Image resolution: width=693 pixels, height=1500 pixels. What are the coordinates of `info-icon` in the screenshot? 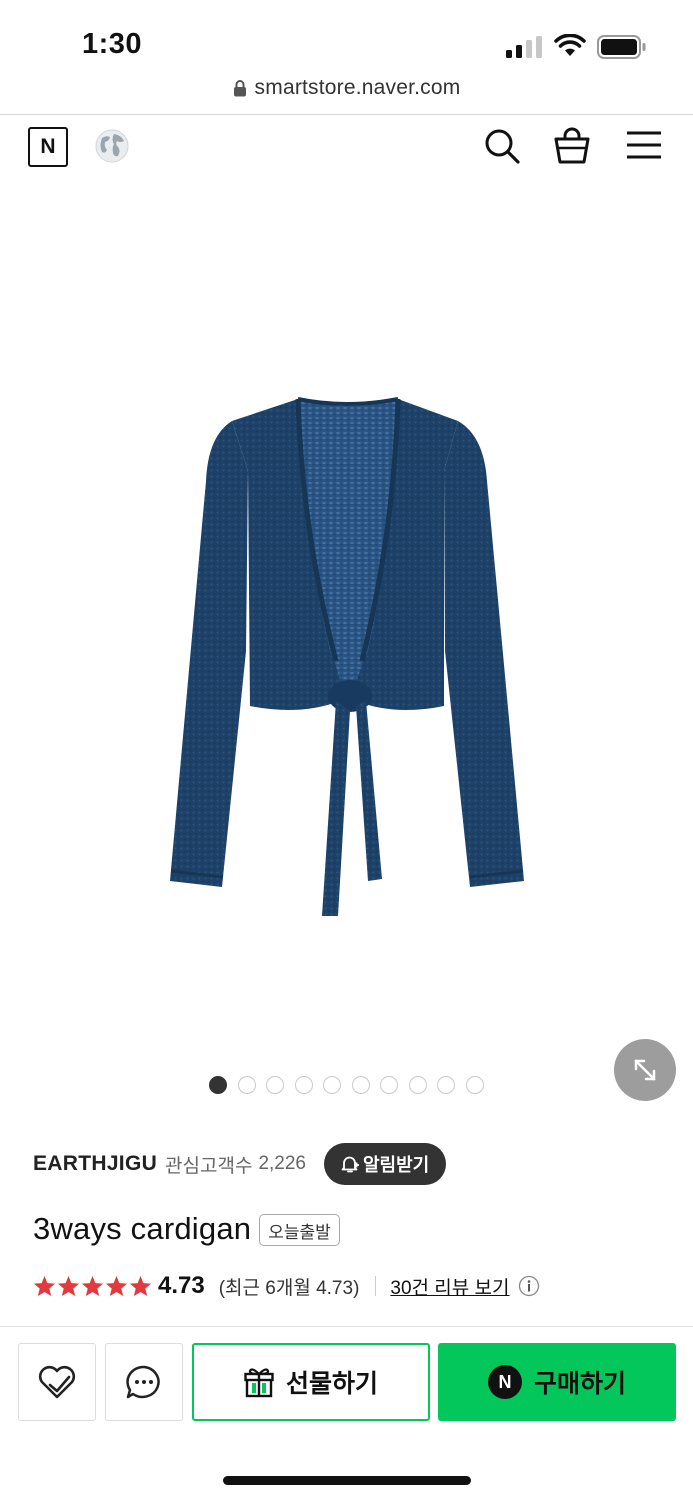 It's located at (529, 1286).